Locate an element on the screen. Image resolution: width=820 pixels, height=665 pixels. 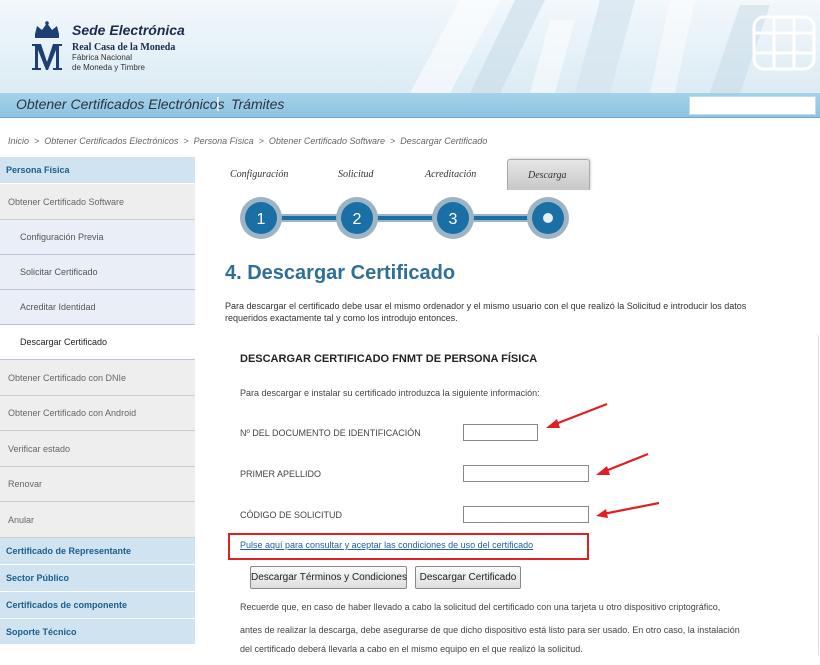
panel-divider is located at coordinates (818, 495).